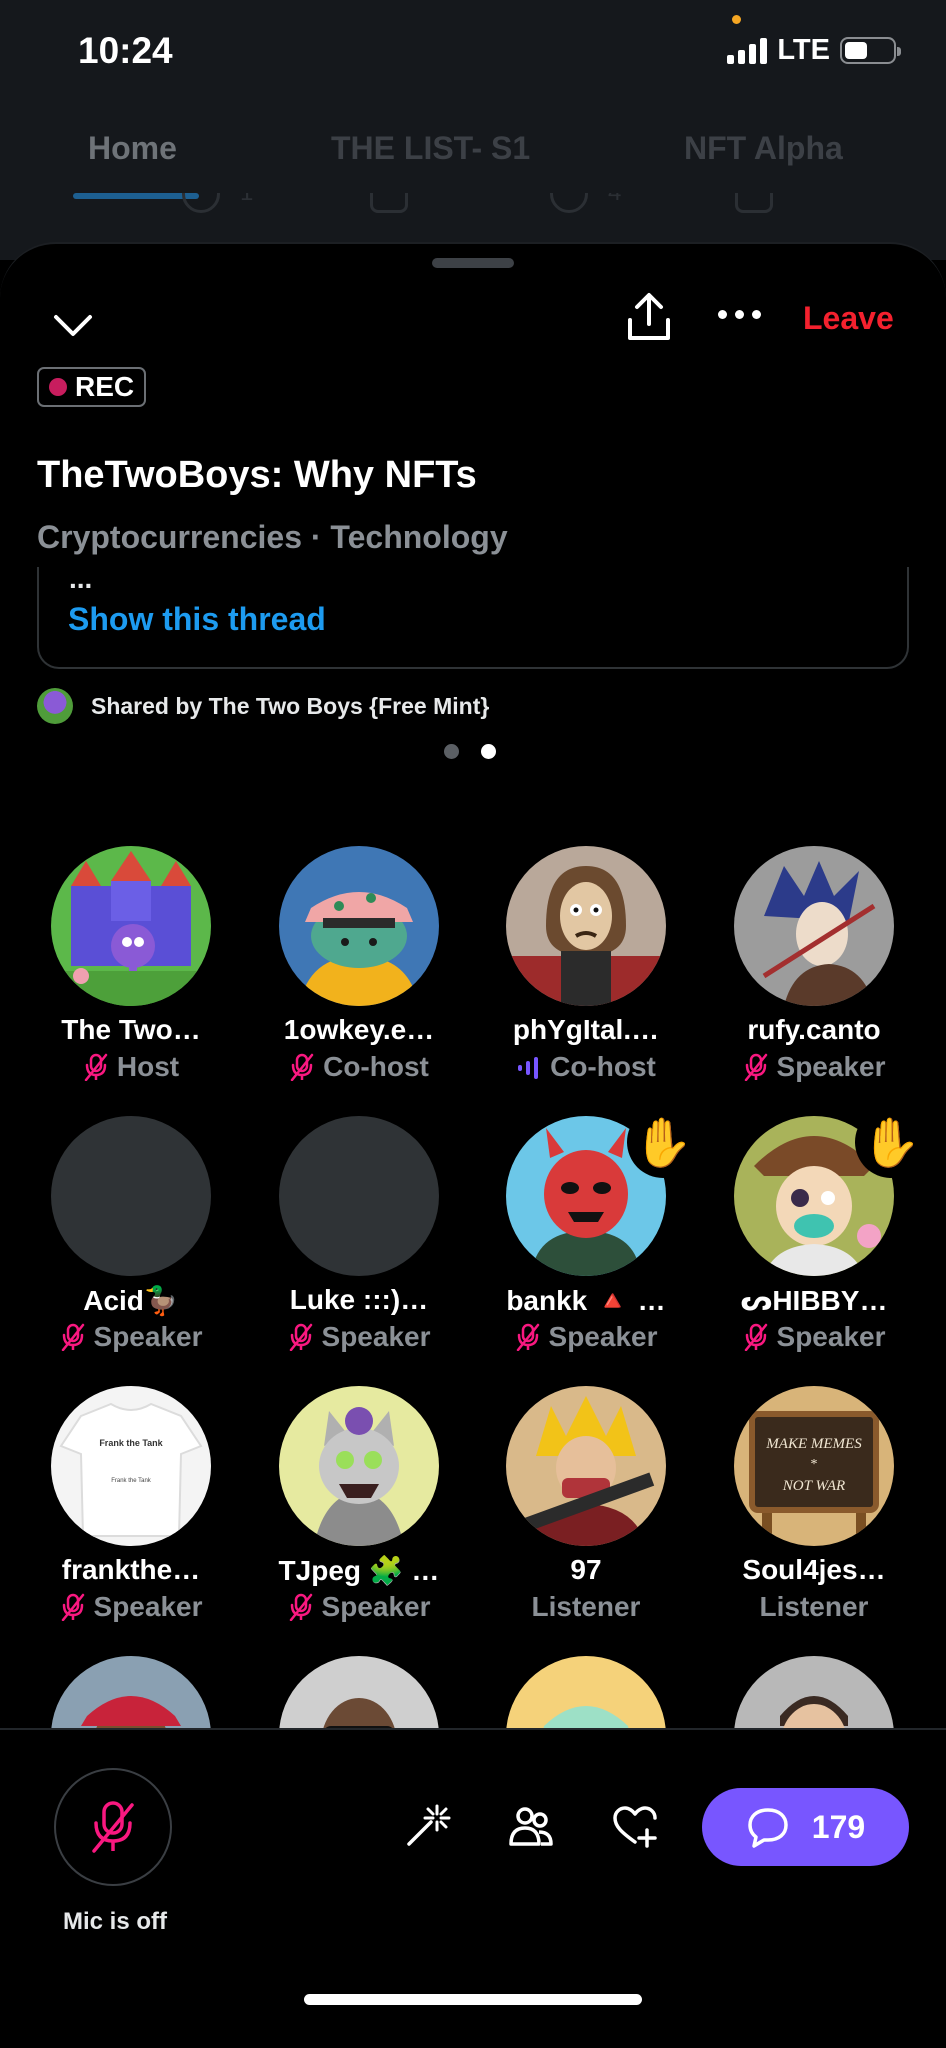 The image size is (946, 2048). Describe the element at coordinates (473, 213) in the screenshot. I see `tweet-actions-underlay: 1 4` at that location.